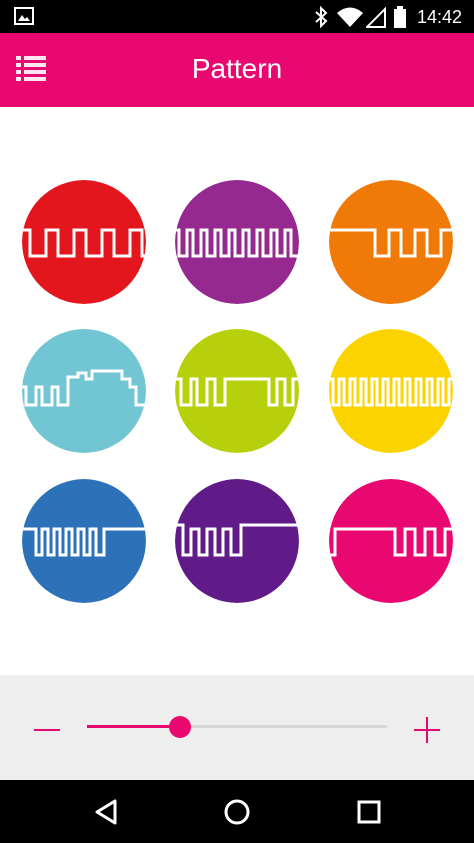 This screenshot has width=474, height=843. I want to click on recents-icon, so click(369, 812).